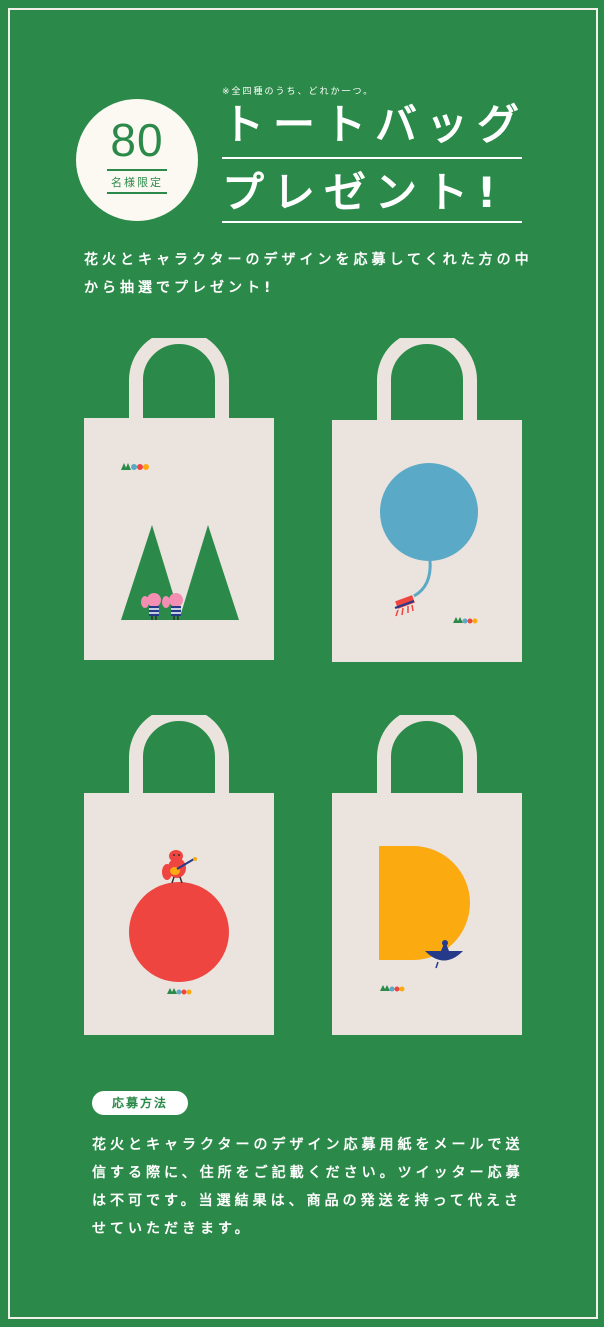 The image size is (604, 1327). Describe the element at coordinates (308, 274) in the screenshot. I see `intro-text: 花火とキャラクターのデザインを応募してくれた方の中から抽選でプレゼント!` at that location.